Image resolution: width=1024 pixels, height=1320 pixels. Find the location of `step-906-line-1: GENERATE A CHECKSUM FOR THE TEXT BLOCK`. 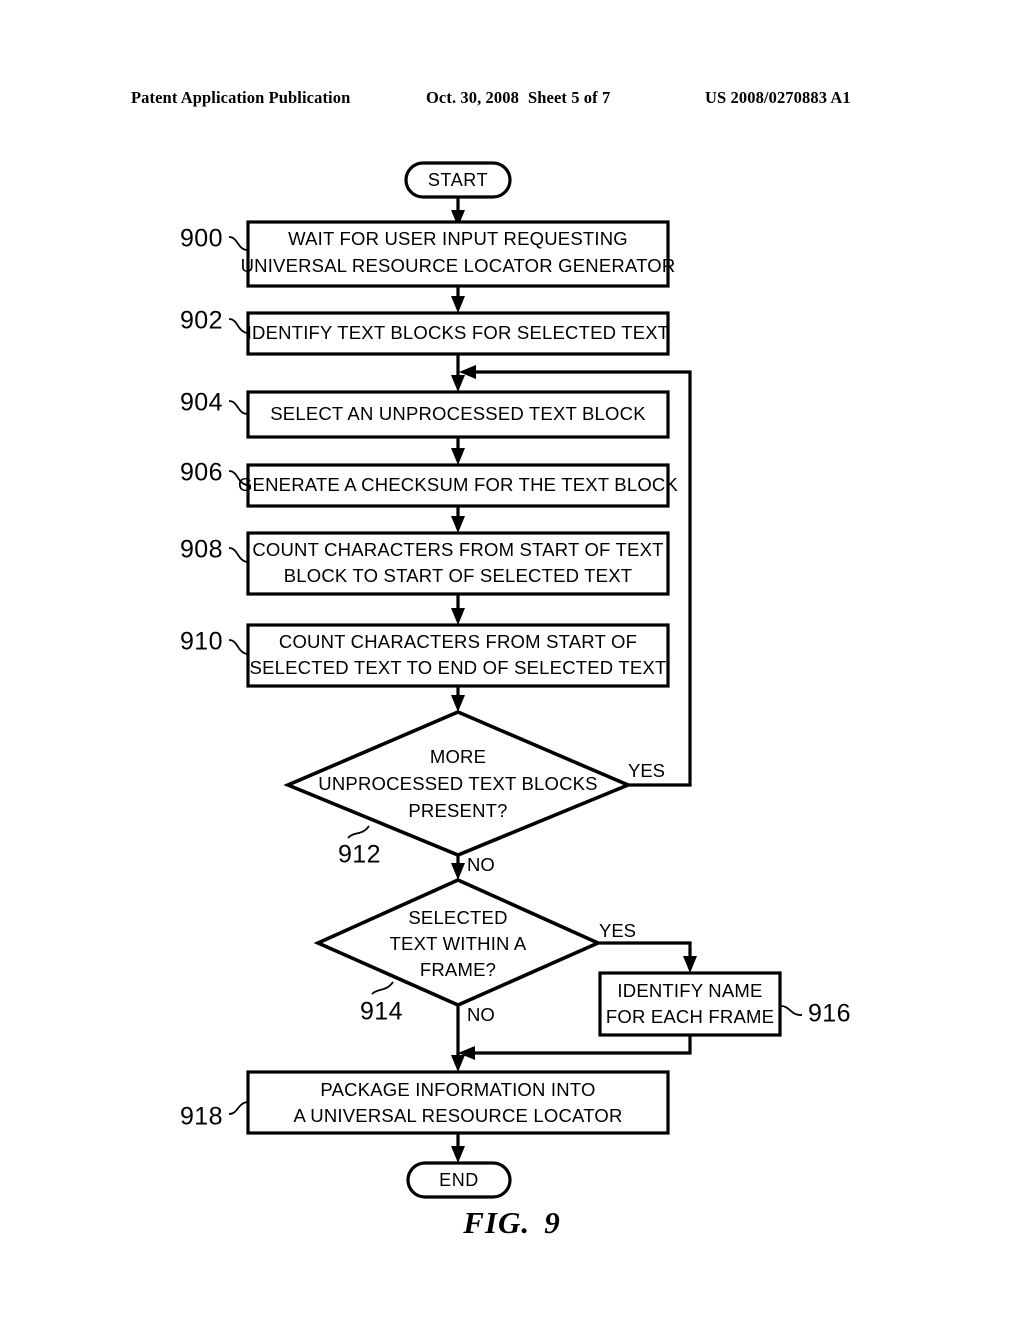

step-906-line-1: GENERATE A CHECKSUM FOR THE TEXT BLOCK is located at coordinates (458, 484).